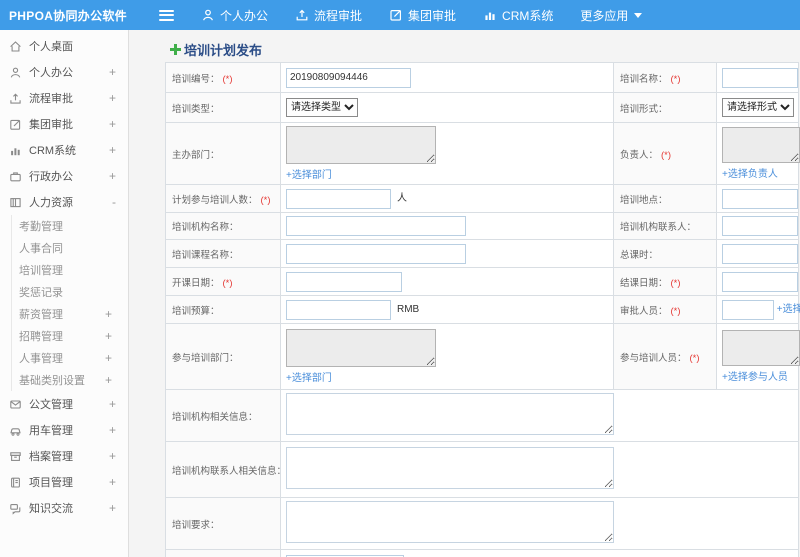  Describe the element at coordinates (64, 46) in the screenshot. I see `sidebar-item-desktop: 个人桌面` at that location.